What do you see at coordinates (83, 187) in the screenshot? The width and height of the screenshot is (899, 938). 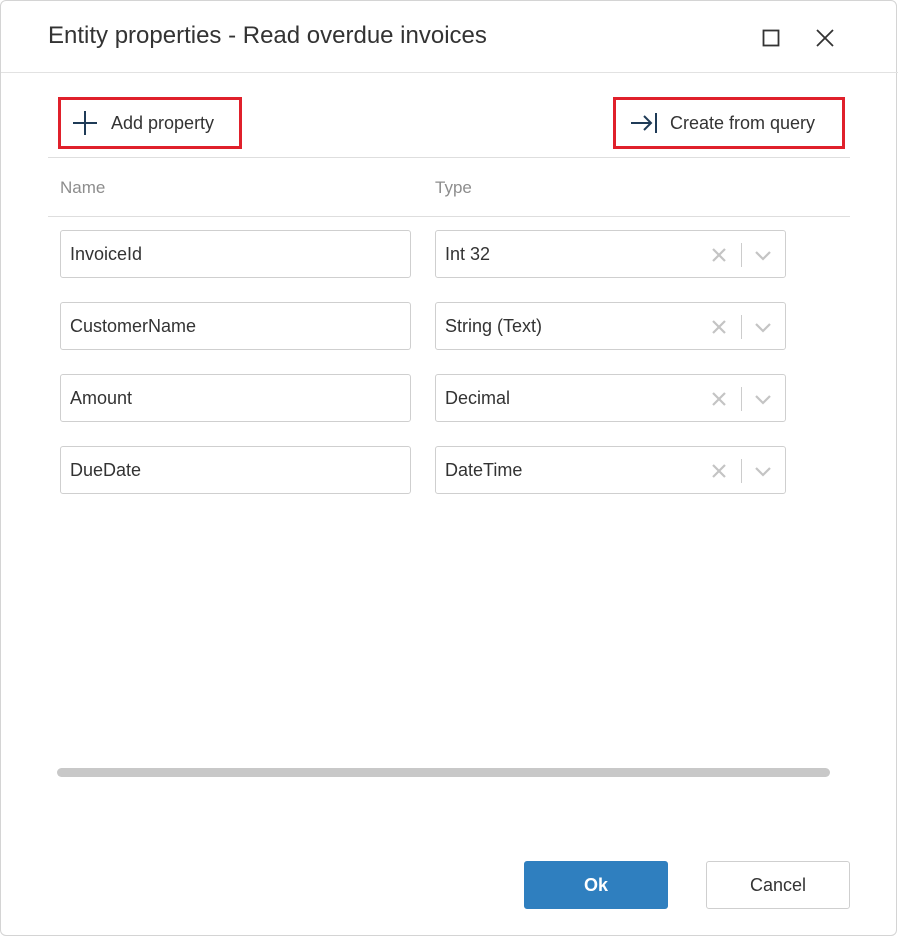 I see `column-header-name: Name` at bounding box center [83, 187].